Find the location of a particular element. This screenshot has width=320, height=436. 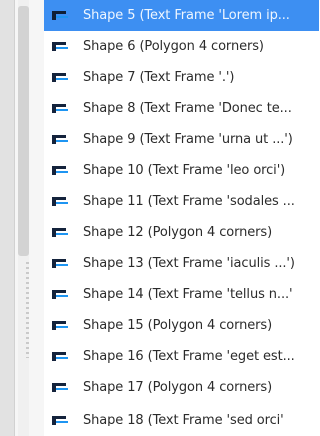

list-item-label: Shape 18 (Text Frame 'sed orci' is located at coordinates (183, 419).